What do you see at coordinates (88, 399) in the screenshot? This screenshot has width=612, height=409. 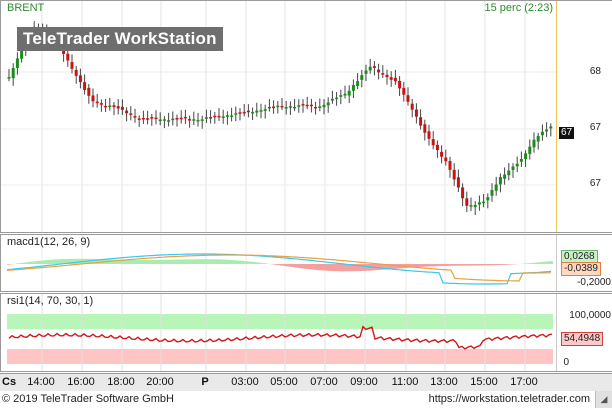 I see `copyright-text: © 2019 TeleTrader Software GmbH` at bounding box center [88, 399].